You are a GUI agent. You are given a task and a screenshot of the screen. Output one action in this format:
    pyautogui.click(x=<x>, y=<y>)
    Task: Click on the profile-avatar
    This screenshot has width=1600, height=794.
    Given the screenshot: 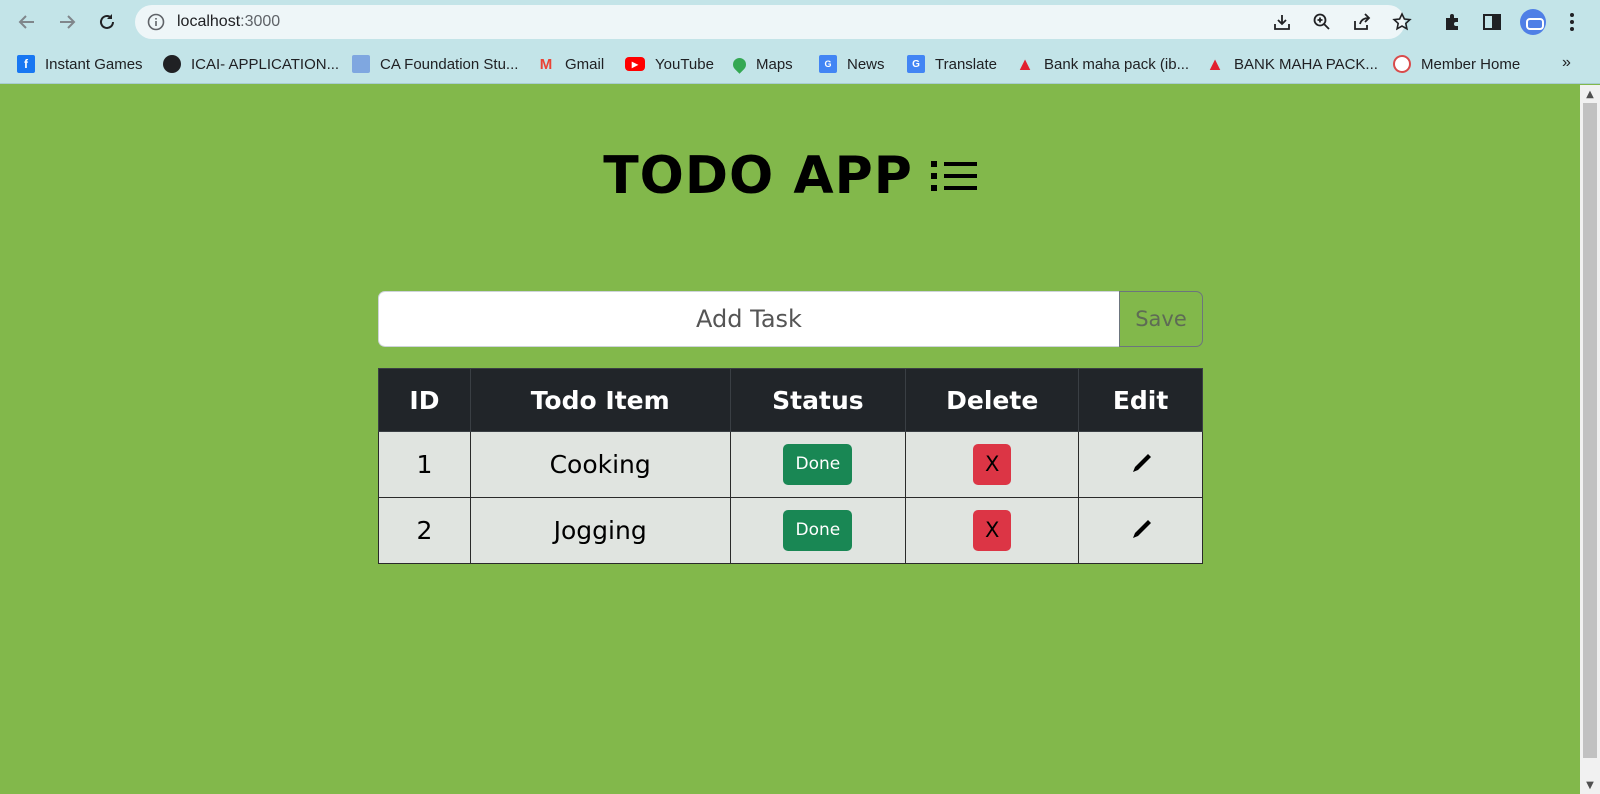 What is the action you would take?
    pyautogui.click(x=1533, y=22)
    